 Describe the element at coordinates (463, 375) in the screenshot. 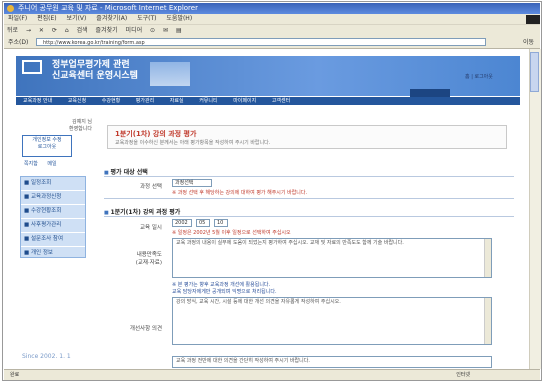

I see `zone-text: 인터넷` at that location.